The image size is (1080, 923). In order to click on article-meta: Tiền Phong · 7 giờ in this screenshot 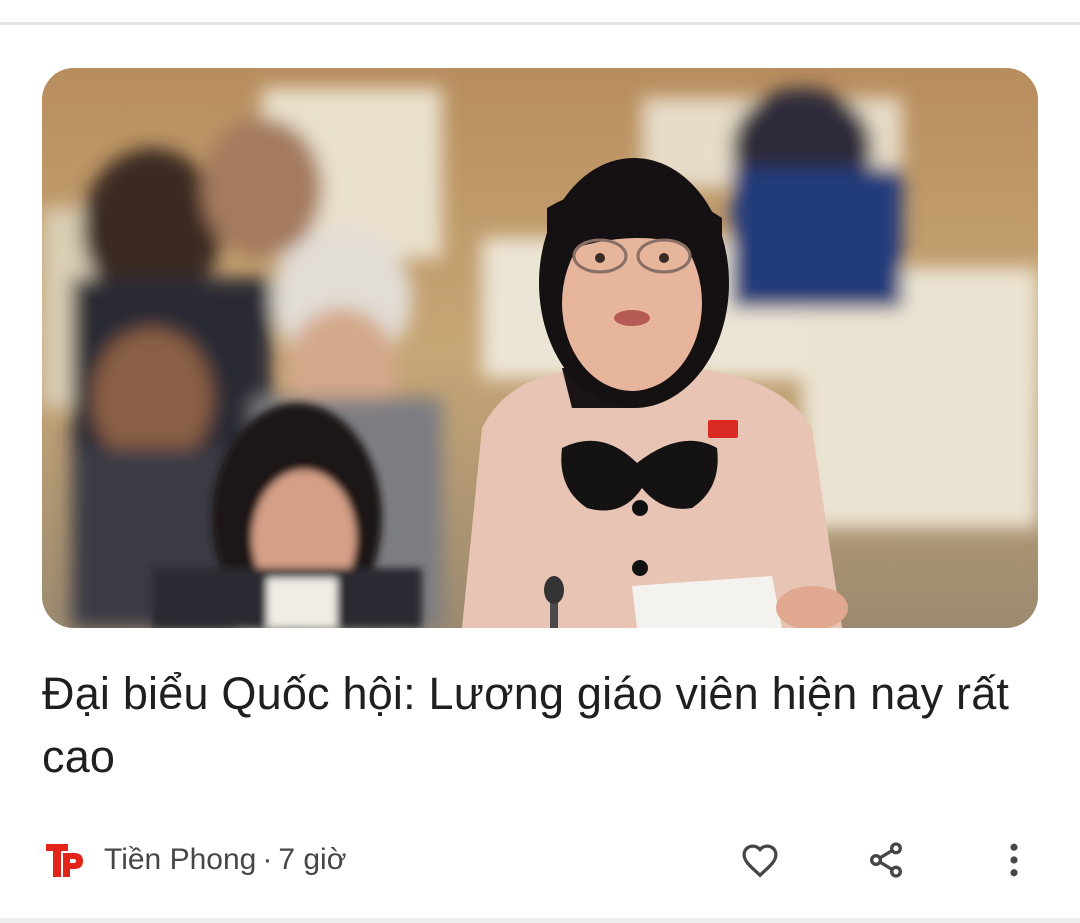, I will do `click(195, 860)`.